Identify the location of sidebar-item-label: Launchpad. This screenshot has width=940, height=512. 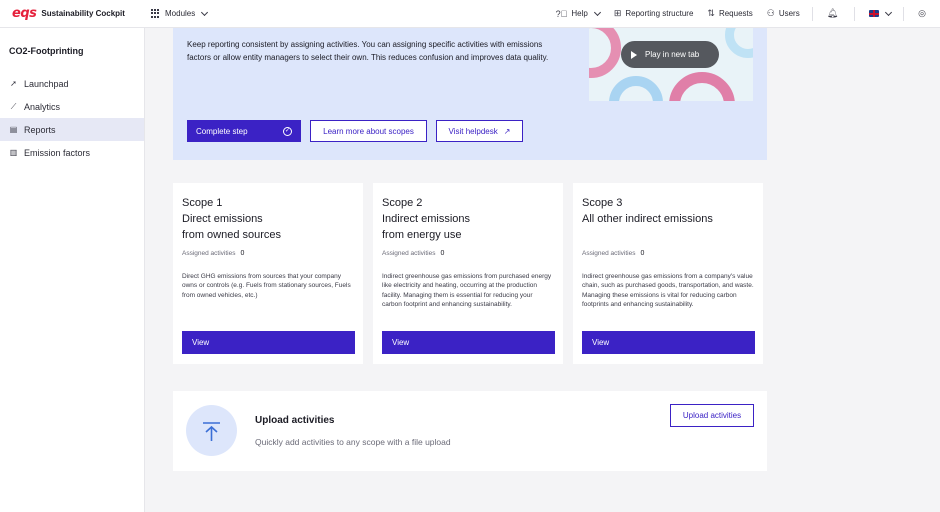
(46, 83).